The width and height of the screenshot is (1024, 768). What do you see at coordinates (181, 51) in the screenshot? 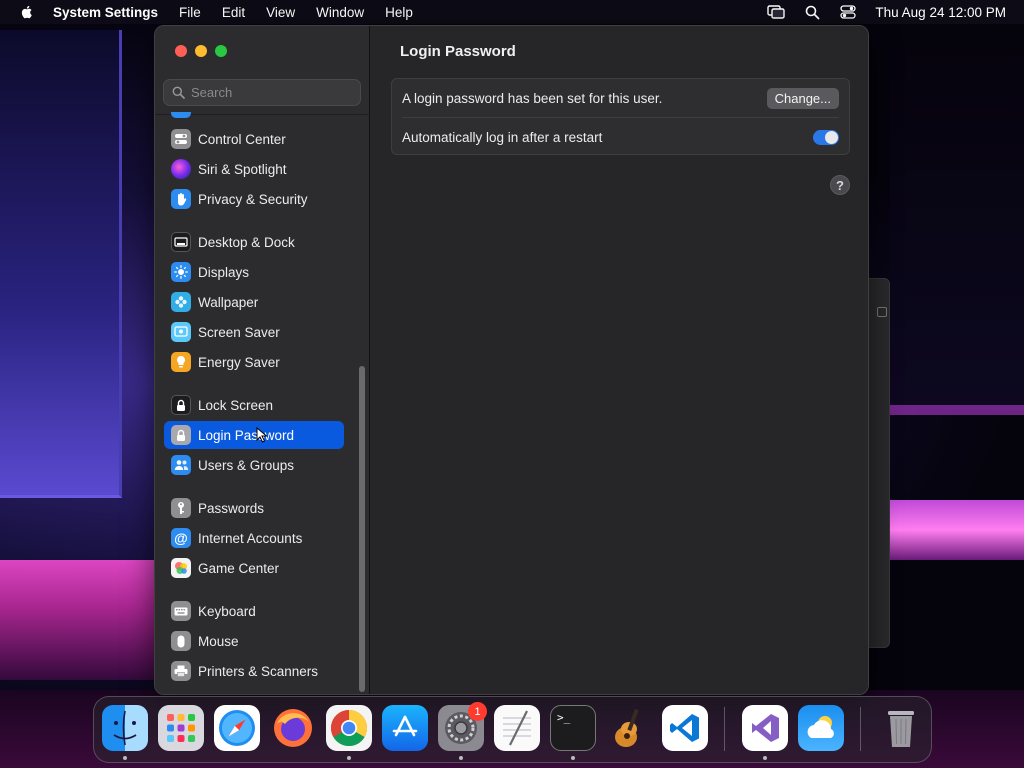
I see `close-button` at bounding box center [181, 51].